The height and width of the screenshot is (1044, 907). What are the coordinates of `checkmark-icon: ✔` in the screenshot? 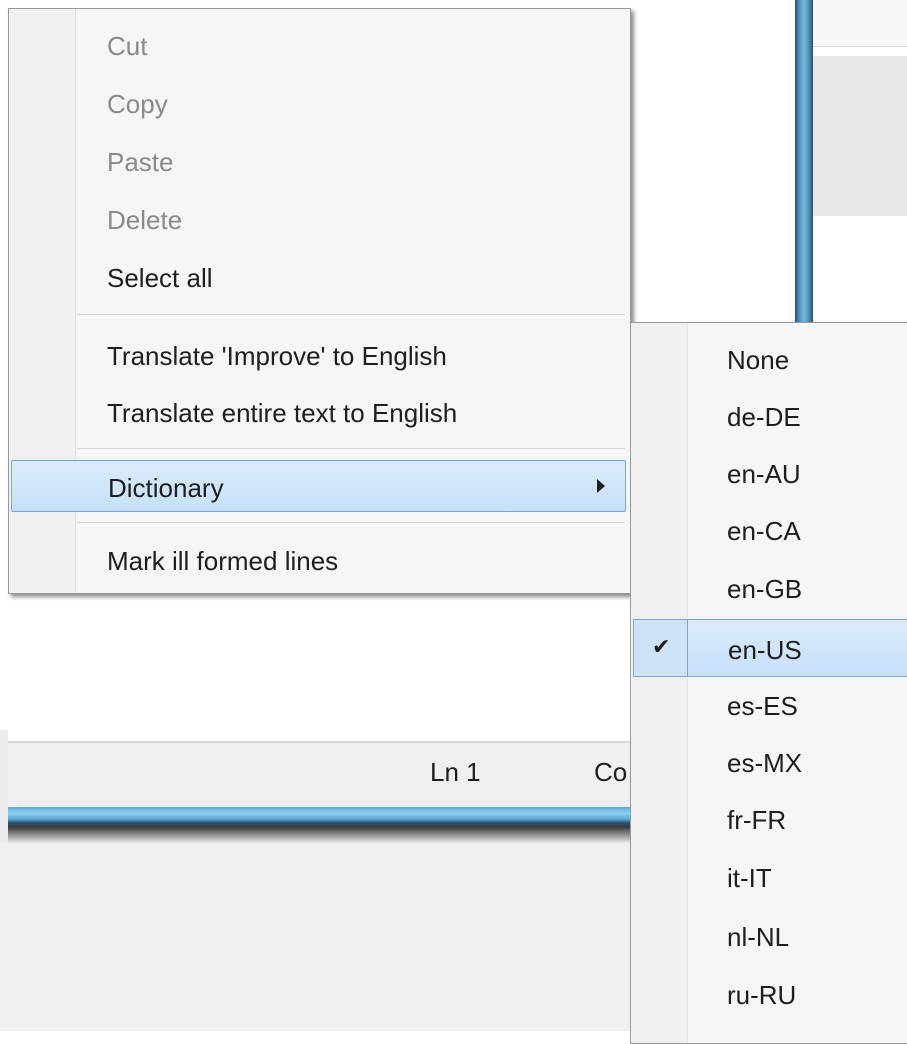 It's located at (661, 646).